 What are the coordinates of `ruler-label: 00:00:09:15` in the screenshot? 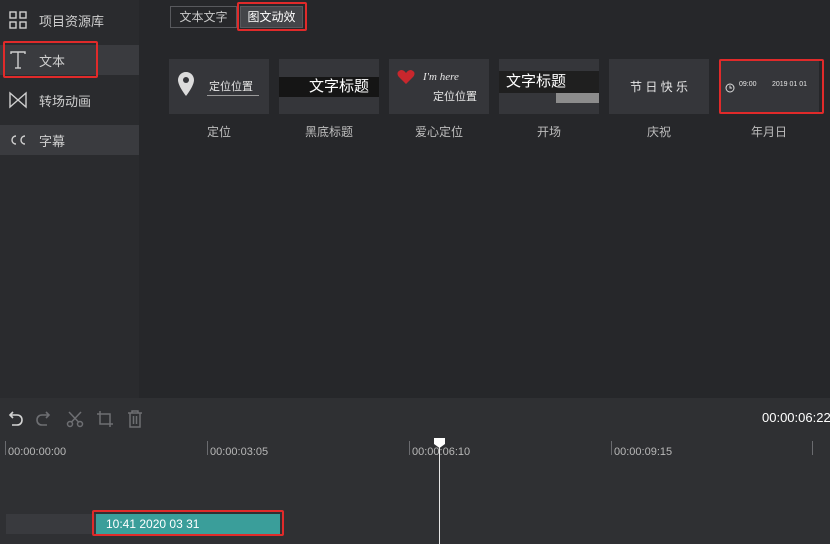 It's located at (643, 452).